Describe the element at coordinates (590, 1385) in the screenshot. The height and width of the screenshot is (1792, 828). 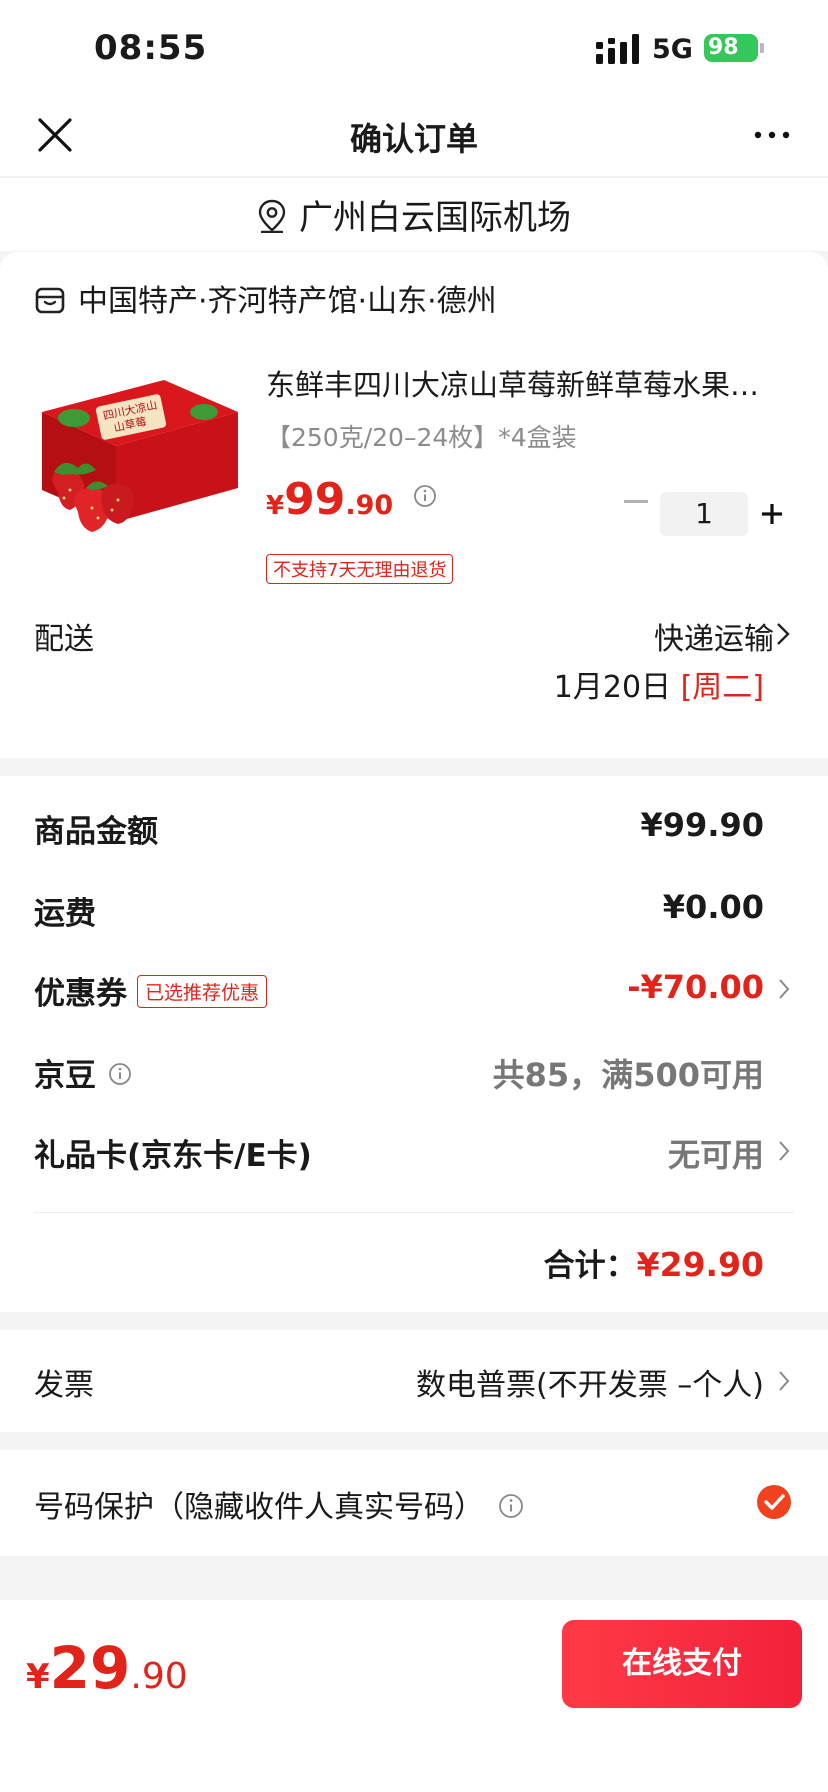
I see `invoice-value: 数电普票(不开发票 –个人)` at that location.